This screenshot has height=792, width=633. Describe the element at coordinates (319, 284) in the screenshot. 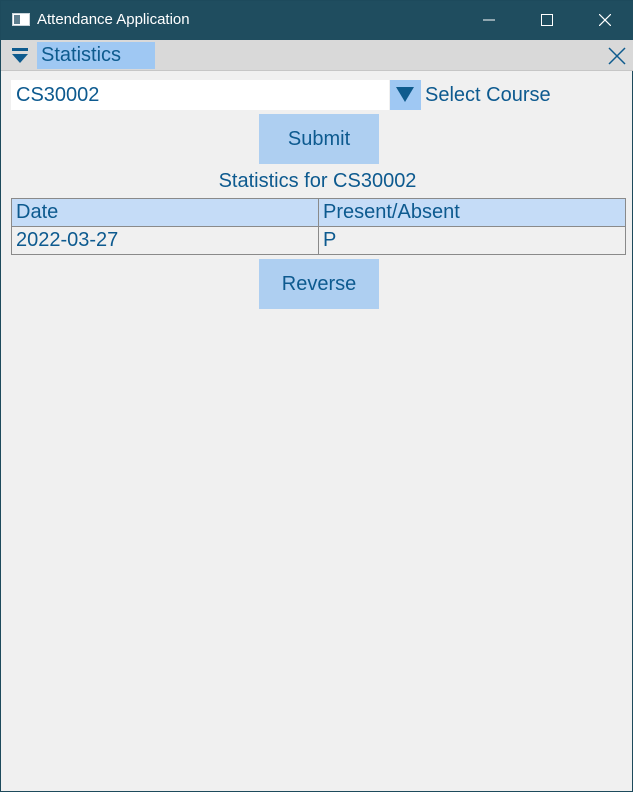

I see `reverse-button: Reverse` at that location.